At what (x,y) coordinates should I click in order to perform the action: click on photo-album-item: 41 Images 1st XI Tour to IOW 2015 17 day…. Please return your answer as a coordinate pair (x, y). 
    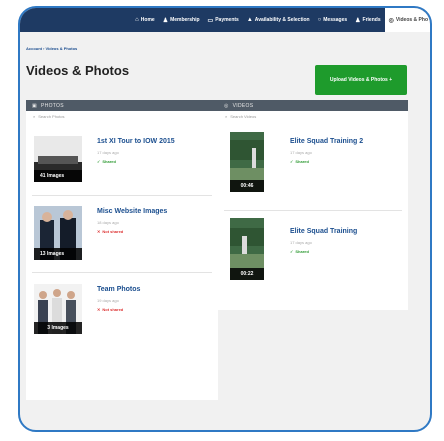
    Looking at the image, I should click on (122, 160).